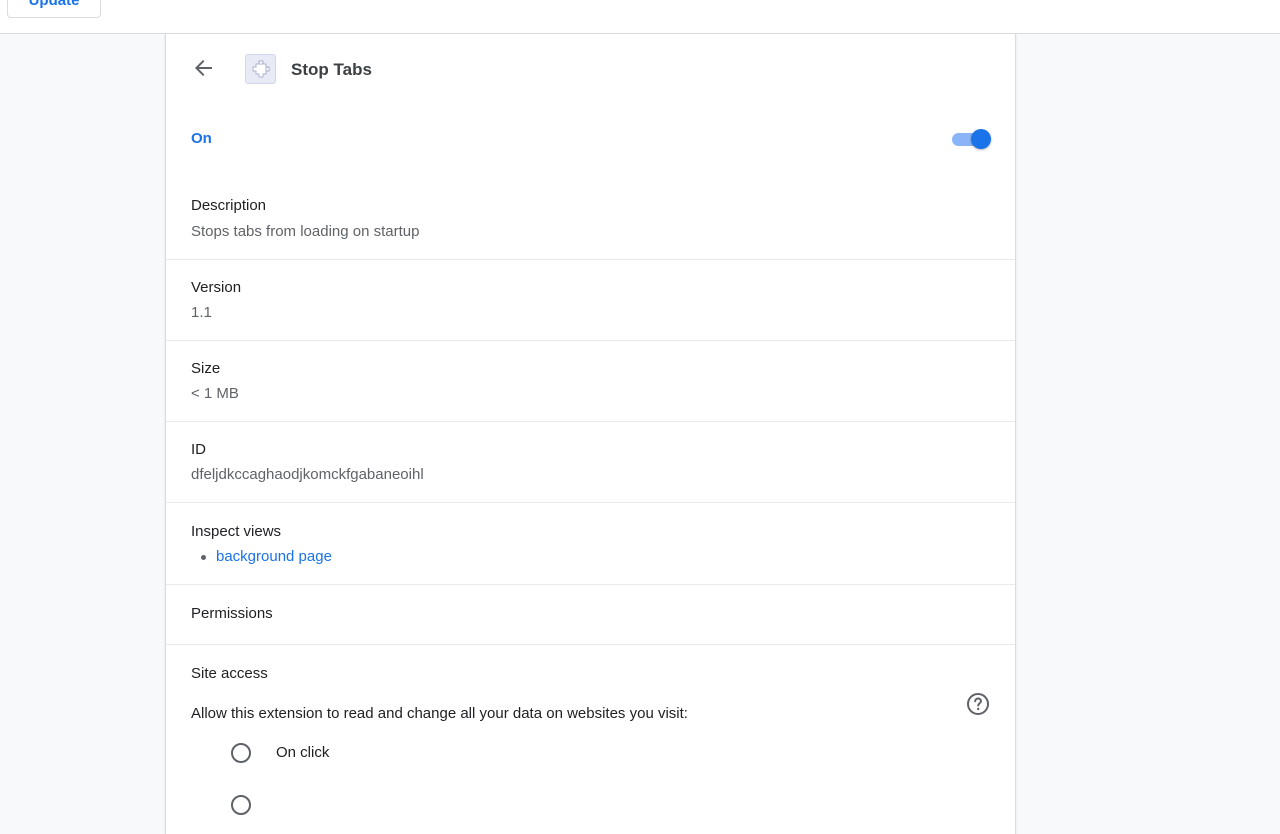 Image resolution: width=1280 pixels, height=834 pixels. What do you see at coordinates (236, 531) in the screenshot?
I see `inspect-views-label: Inspect views` at bounding box center [236, 531].